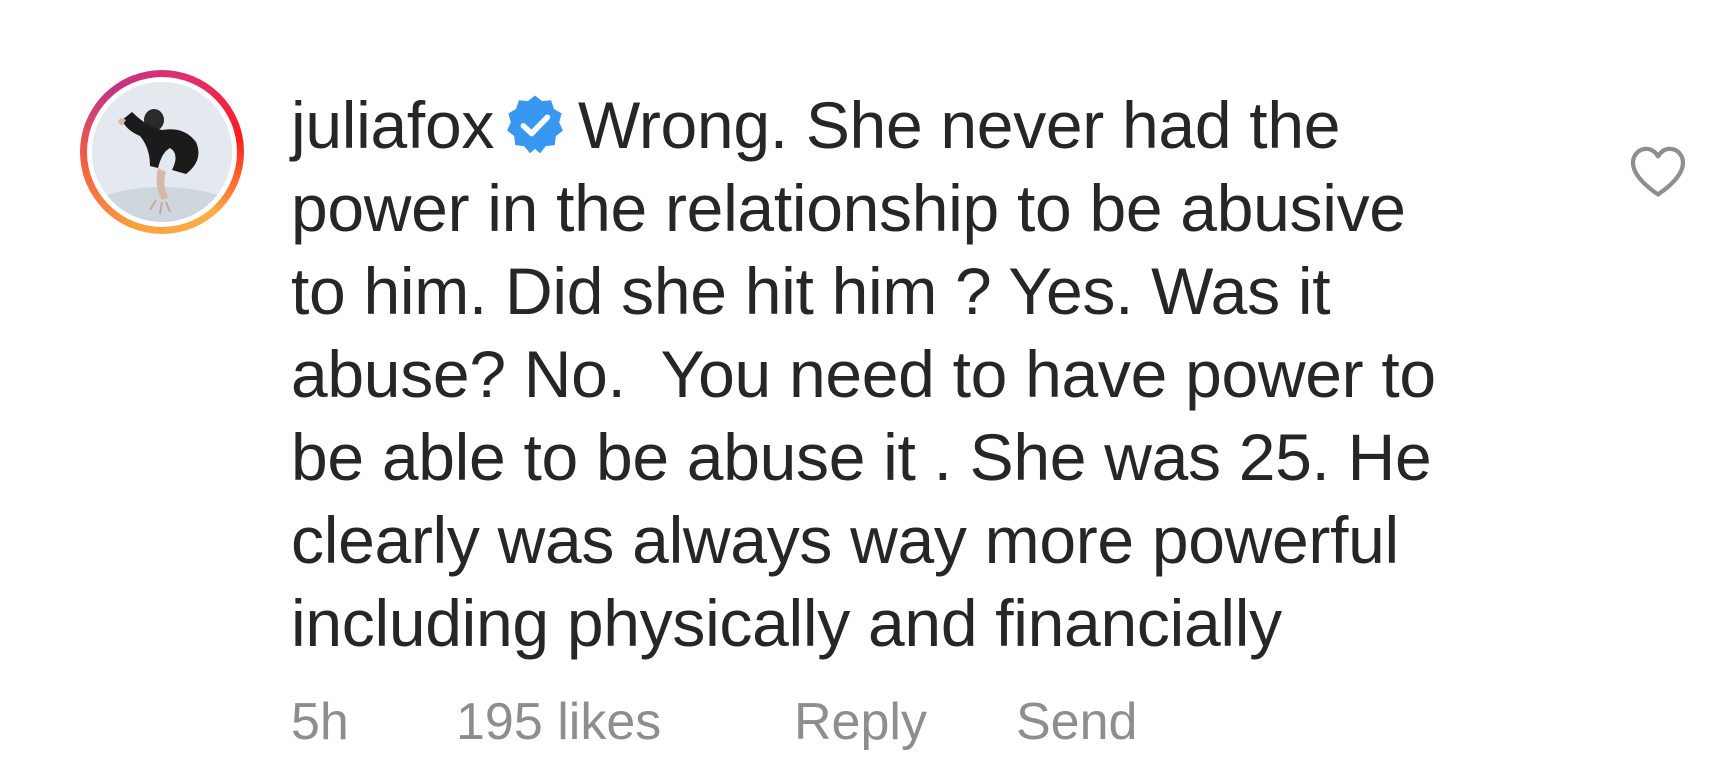 The height and width of the screenshot is (772, 1724). I want to click on comment-text-line-5: be able to be abuse it . She was 25. He, so click(861, 457).